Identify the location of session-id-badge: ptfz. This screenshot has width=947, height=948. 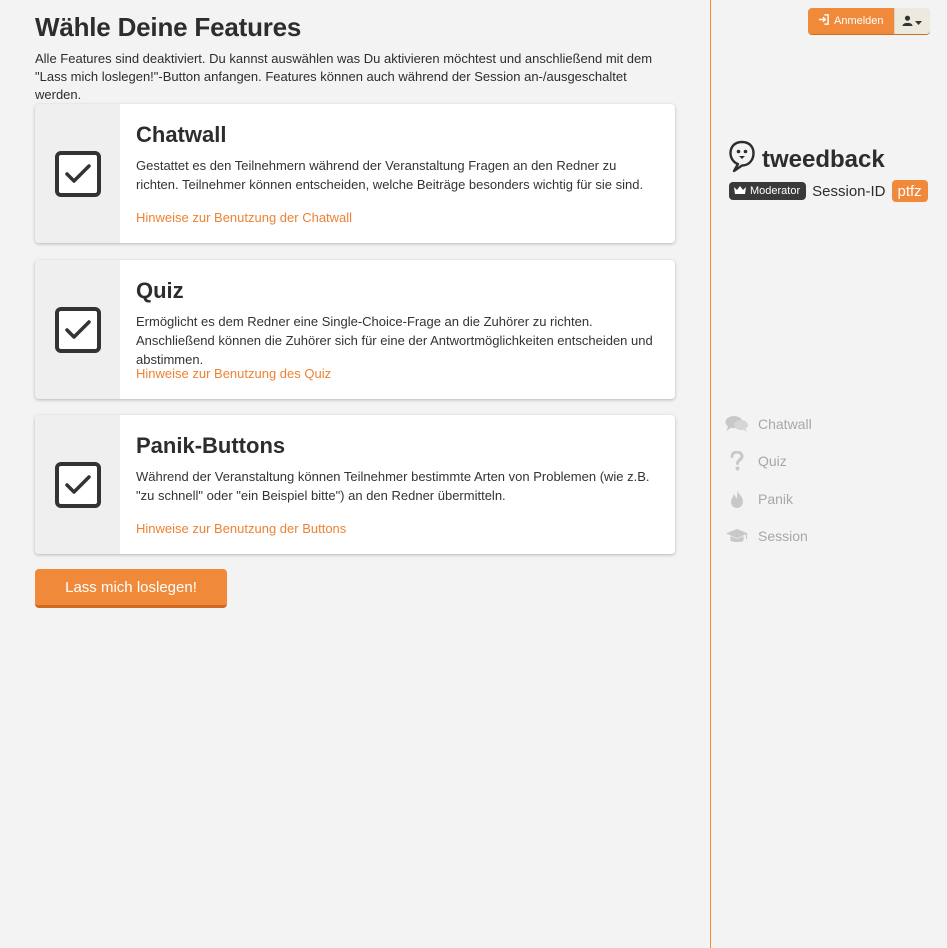
(909, 191).